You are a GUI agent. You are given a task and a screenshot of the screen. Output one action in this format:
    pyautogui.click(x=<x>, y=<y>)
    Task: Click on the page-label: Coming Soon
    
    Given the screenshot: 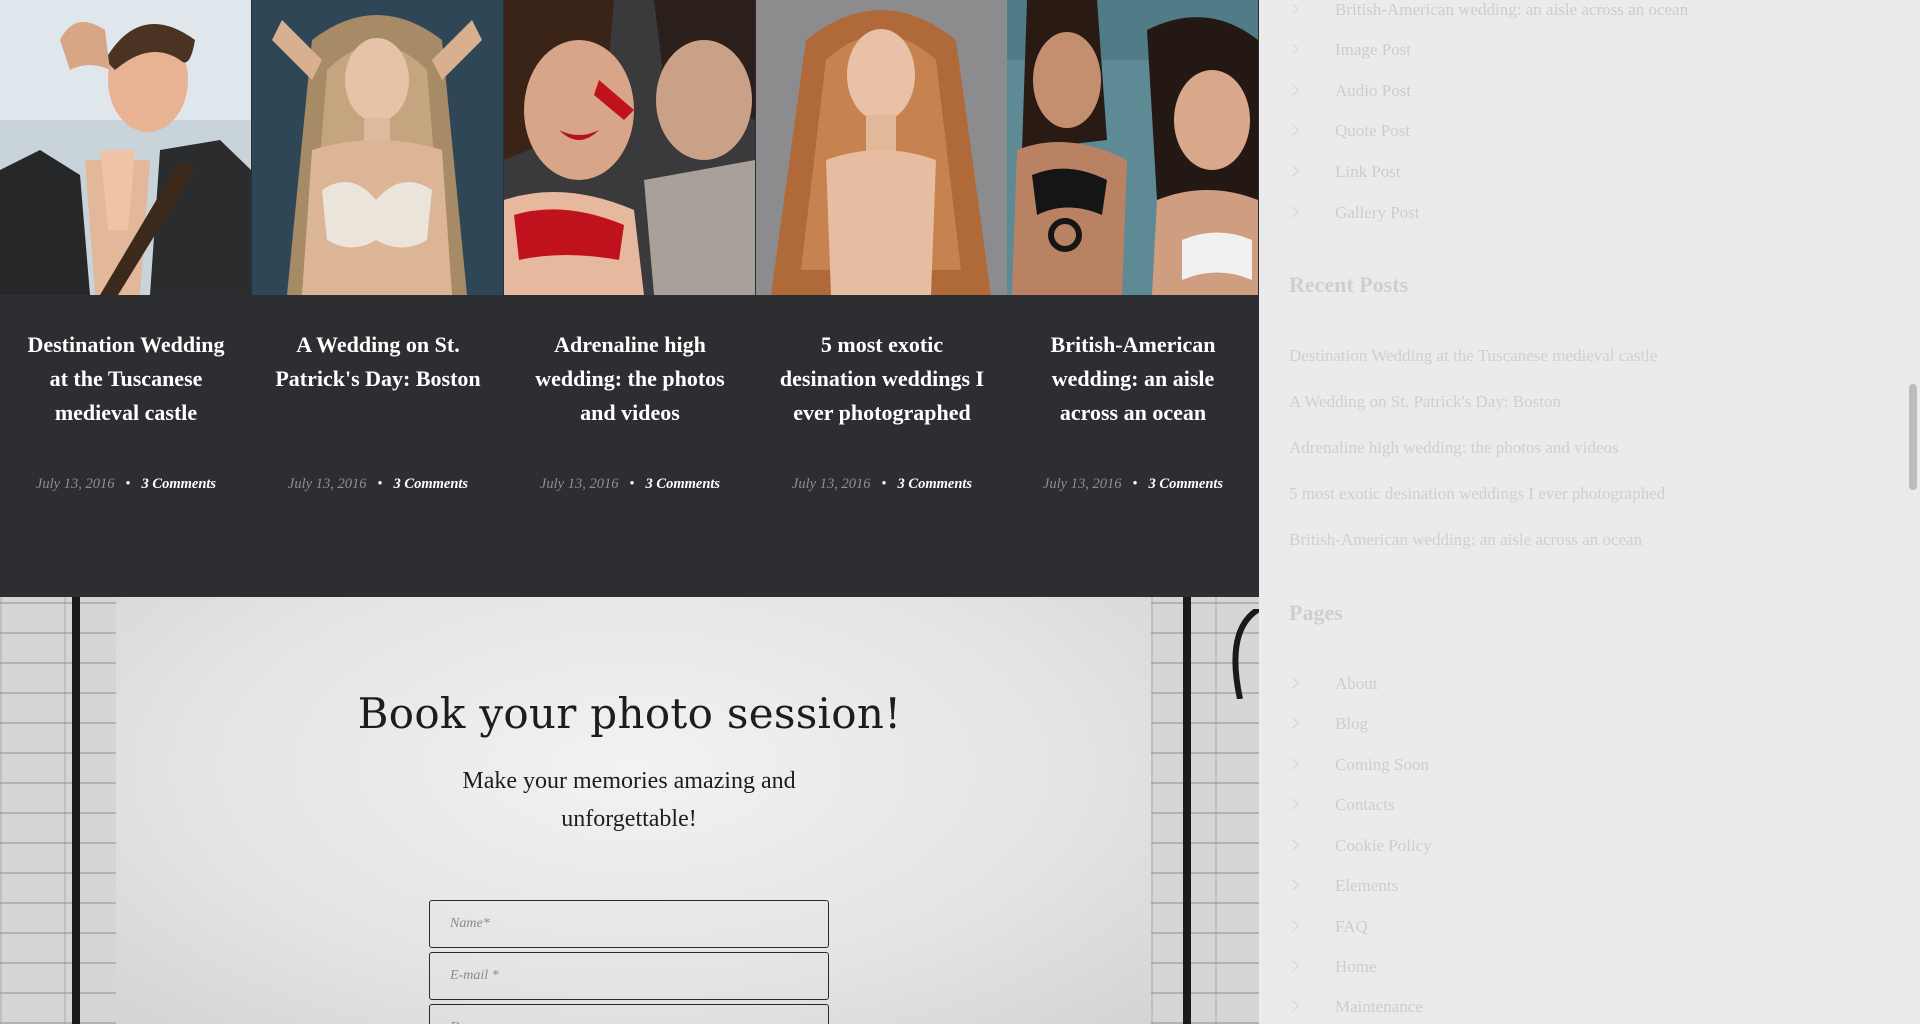 What is the action you would take?
    pyautogui.click(x=1382, y=764)
    